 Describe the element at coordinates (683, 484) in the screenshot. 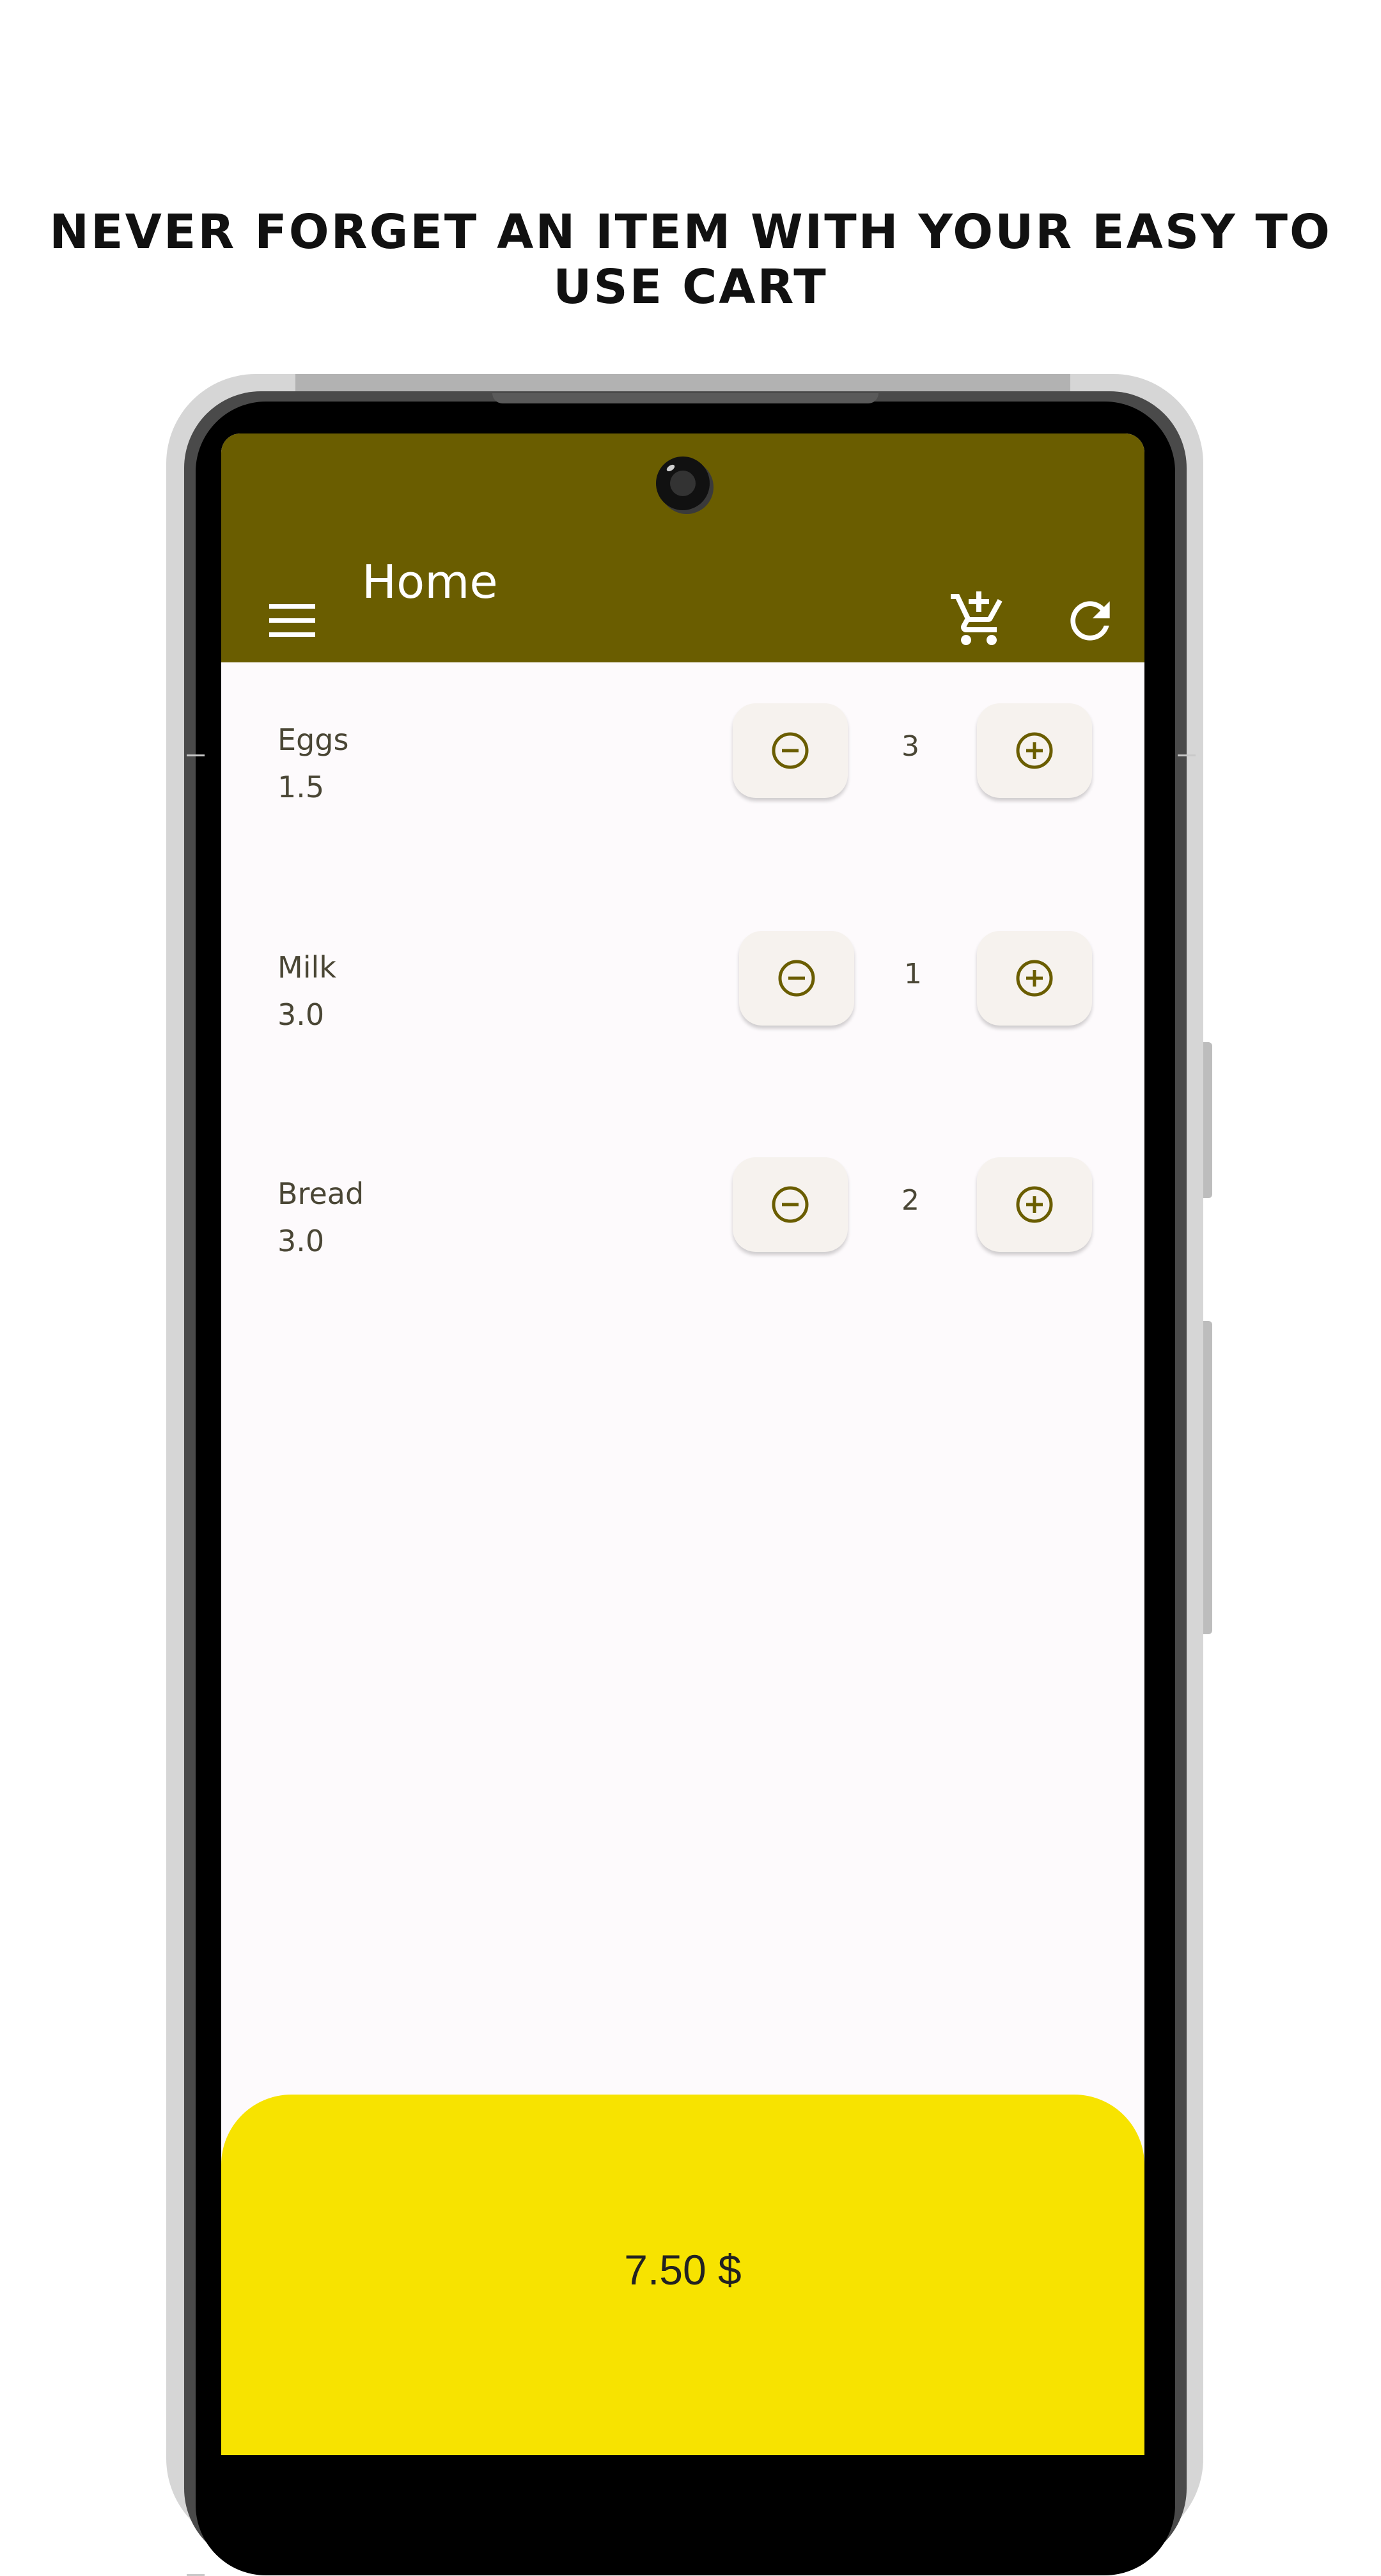

I see `front-camera` at that location.